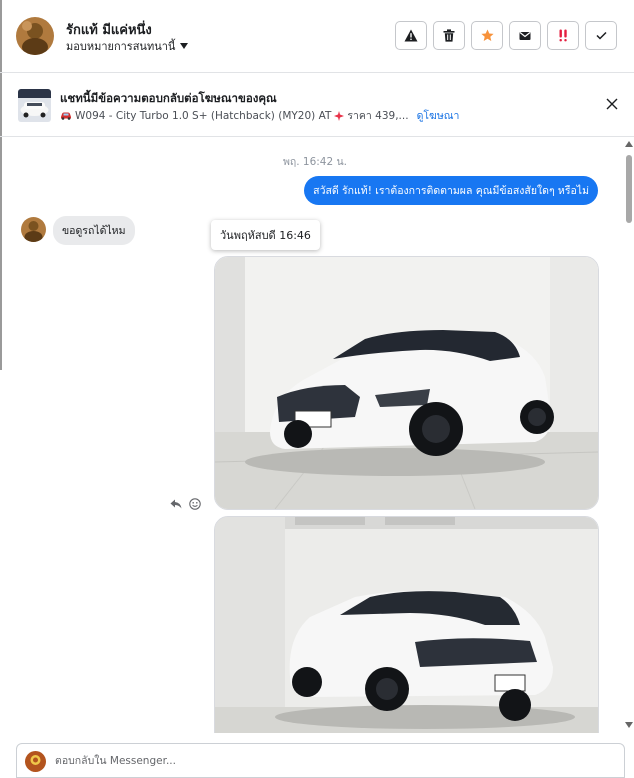 Image resolution: width=634 pixels, height=778 pixels. I want to click on incoming-message-bubble: ขอดูรถได้ไหม, so click(94, 230).